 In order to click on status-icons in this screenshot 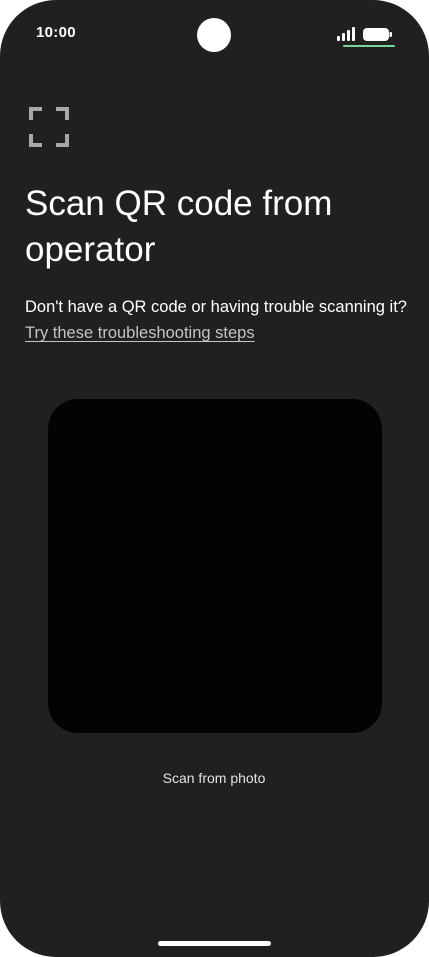, I will do `click(367, 37)`.